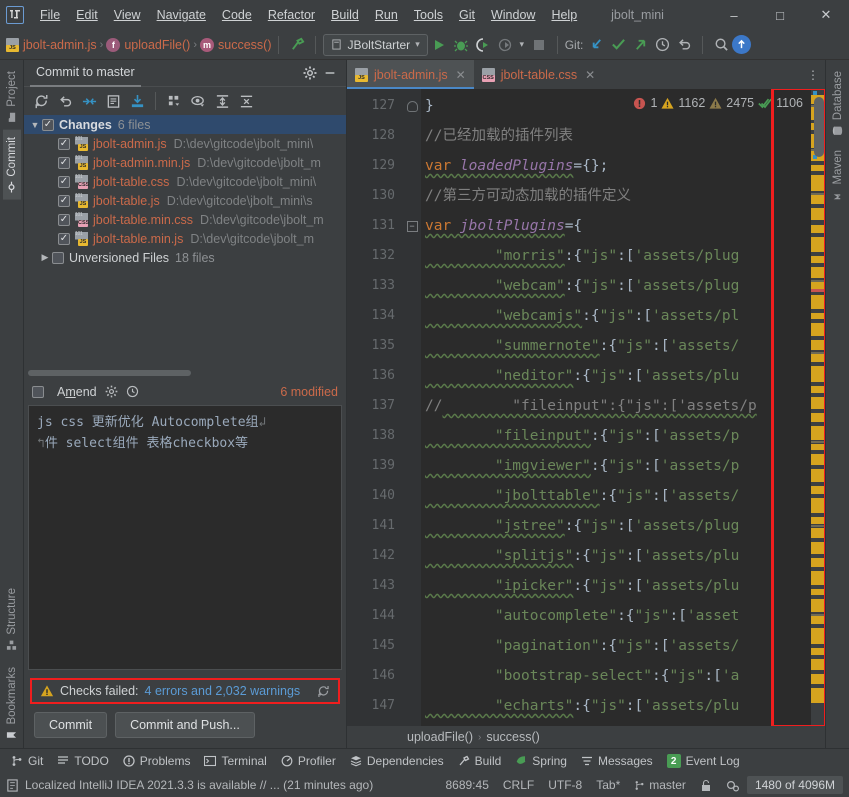 The height and width of the screenshot is (797, 849). Describe the element at coordinates (618, 45) in the screenshot. I see `commit-button` at that location.